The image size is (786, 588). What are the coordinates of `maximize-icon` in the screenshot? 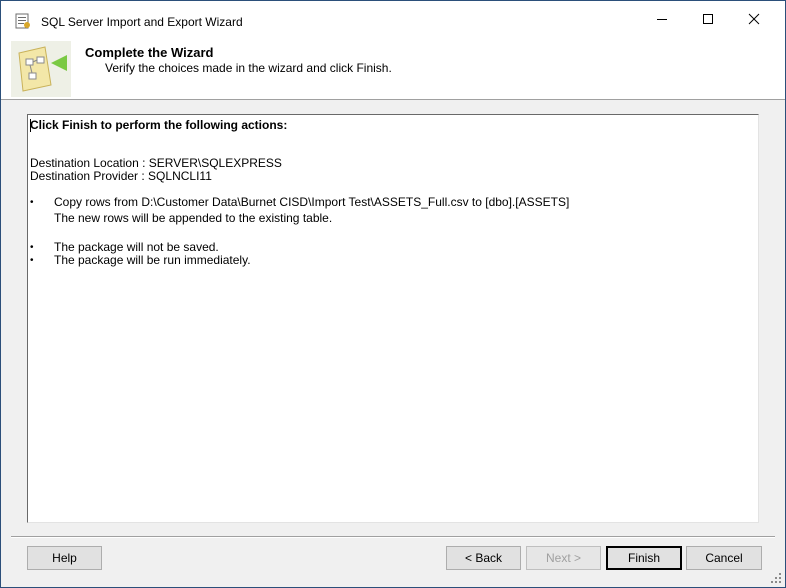 It's located at (708, 19).